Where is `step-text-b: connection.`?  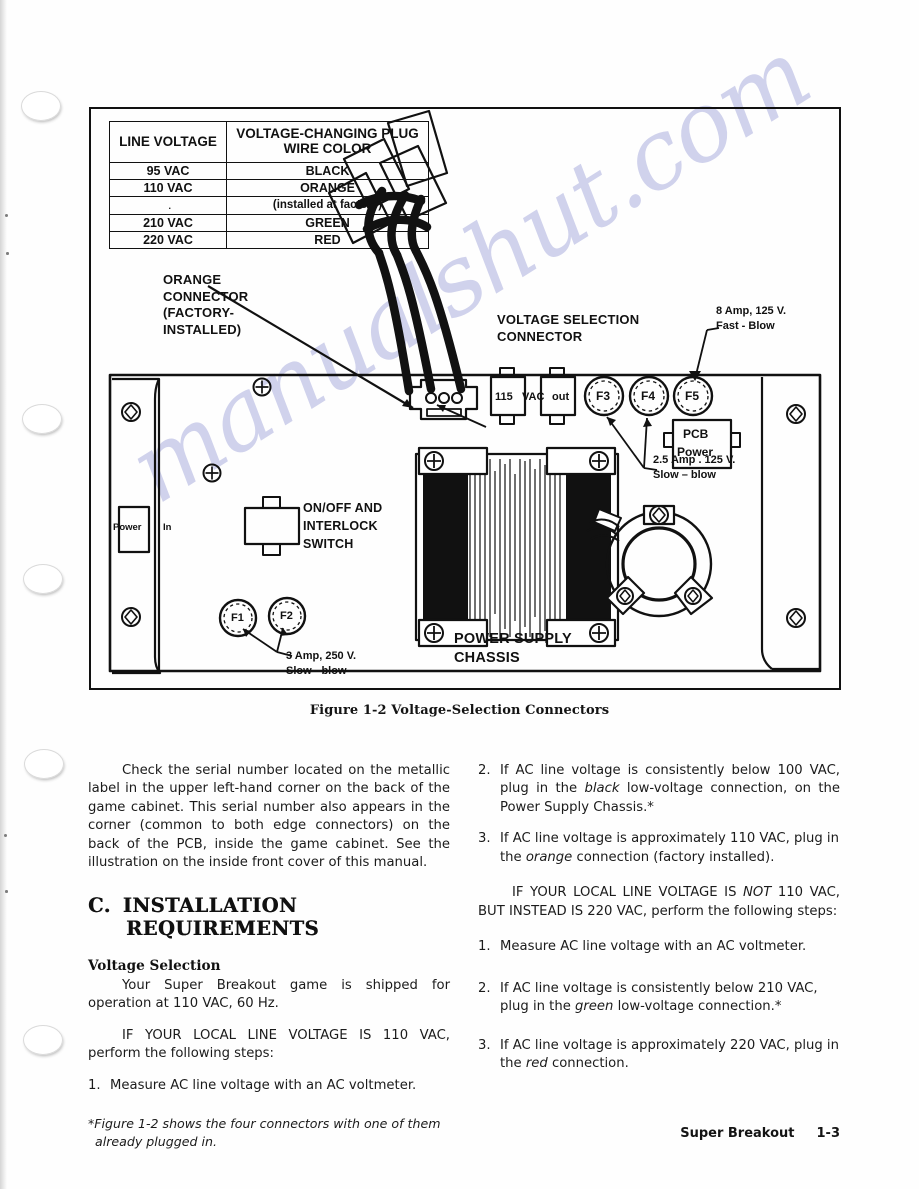 step-text-b: connection. is located at coordinates (588, 1064).